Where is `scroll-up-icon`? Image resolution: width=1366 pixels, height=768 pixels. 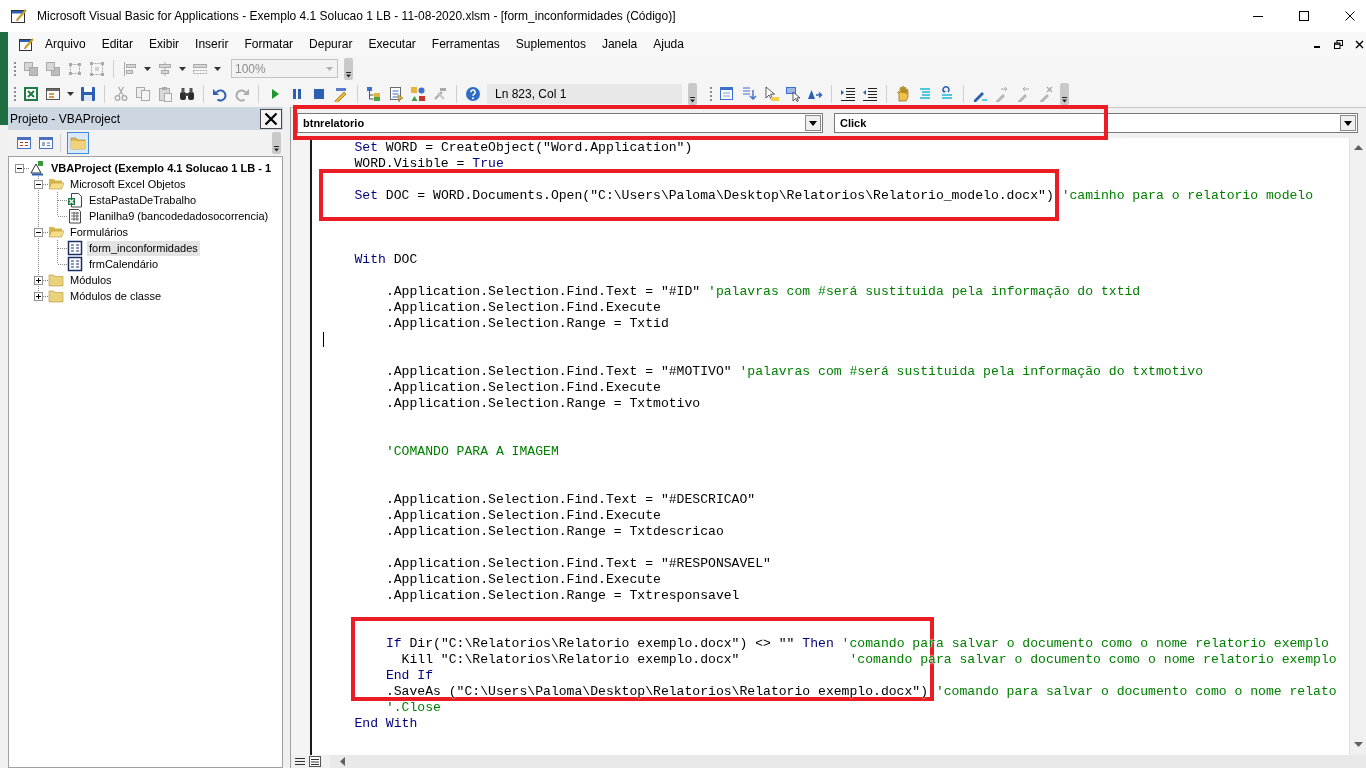
scroll-up-icon is located at coordinates (1358, 147).